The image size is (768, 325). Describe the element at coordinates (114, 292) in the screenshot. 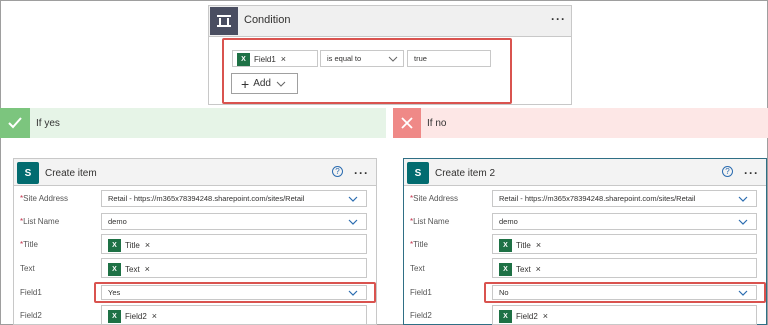

I see `field1-value: Yes` at that location.